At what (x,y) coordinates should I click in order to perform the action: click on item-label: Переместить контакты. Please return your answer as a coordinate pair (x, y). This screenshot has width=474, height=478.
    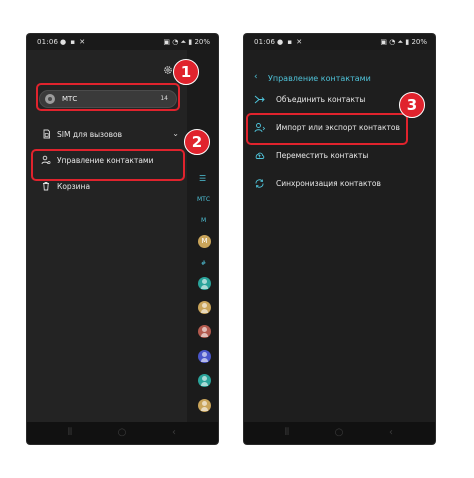
    Looking at the image, I should click on (322, 155).